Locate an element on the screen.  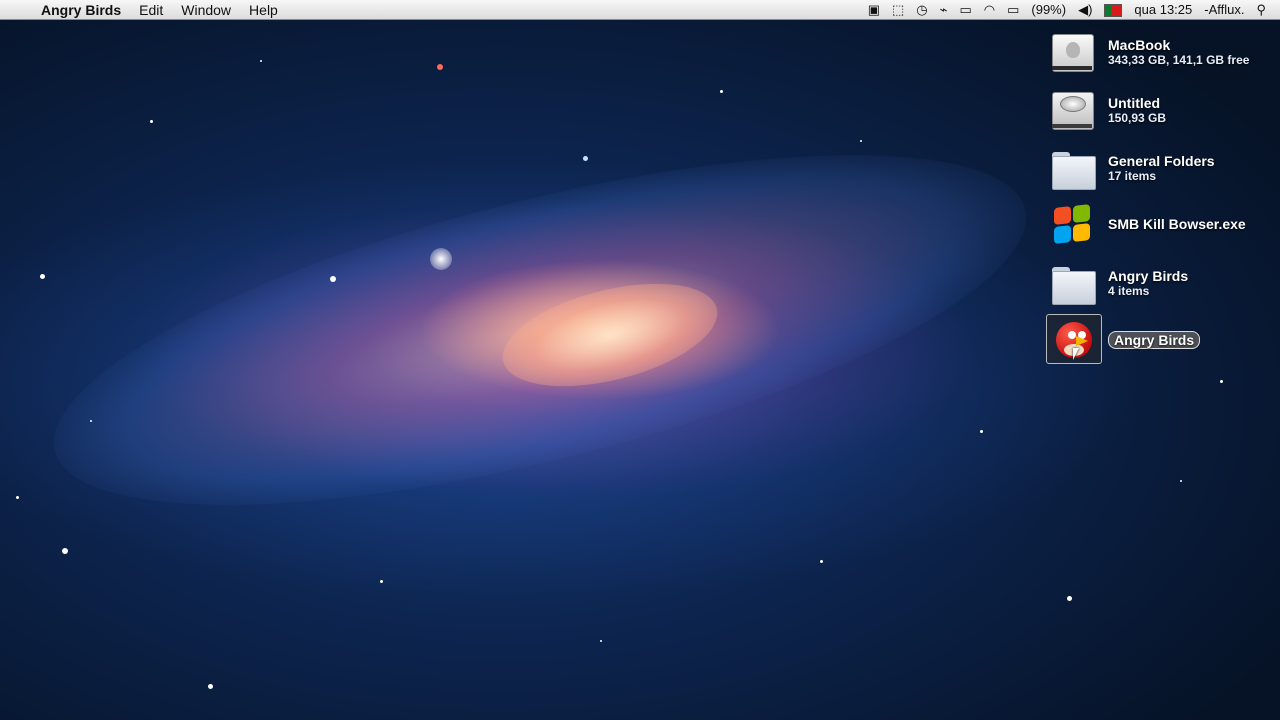
battery-icon: ▭ is located at coordinates (1013, 10).